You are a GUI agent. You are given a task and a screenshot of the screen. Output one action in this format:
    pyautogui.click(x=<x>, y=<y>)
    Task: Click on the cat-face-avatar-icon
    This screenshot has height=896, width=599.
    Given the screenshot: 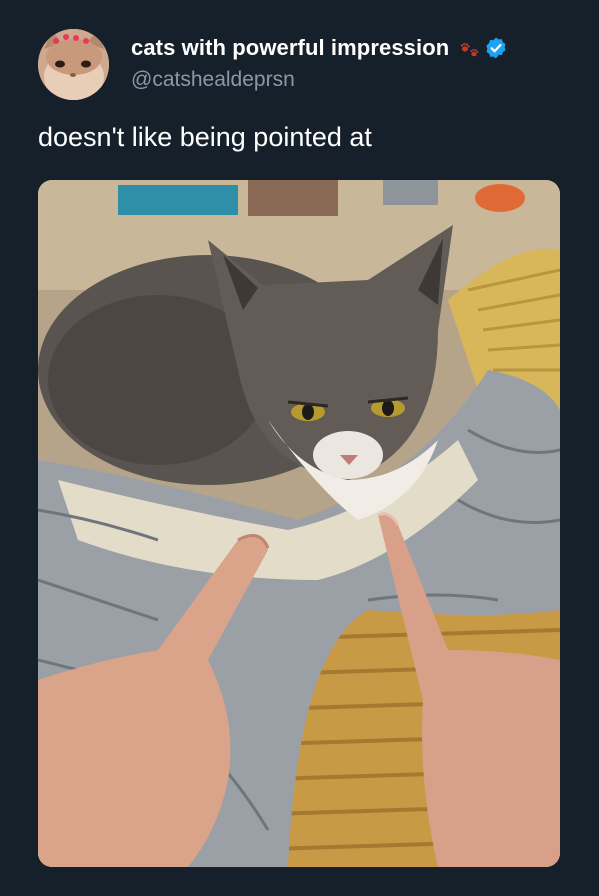 What is the action you would take?
    pyautogui.click(x=73, y=64)
    